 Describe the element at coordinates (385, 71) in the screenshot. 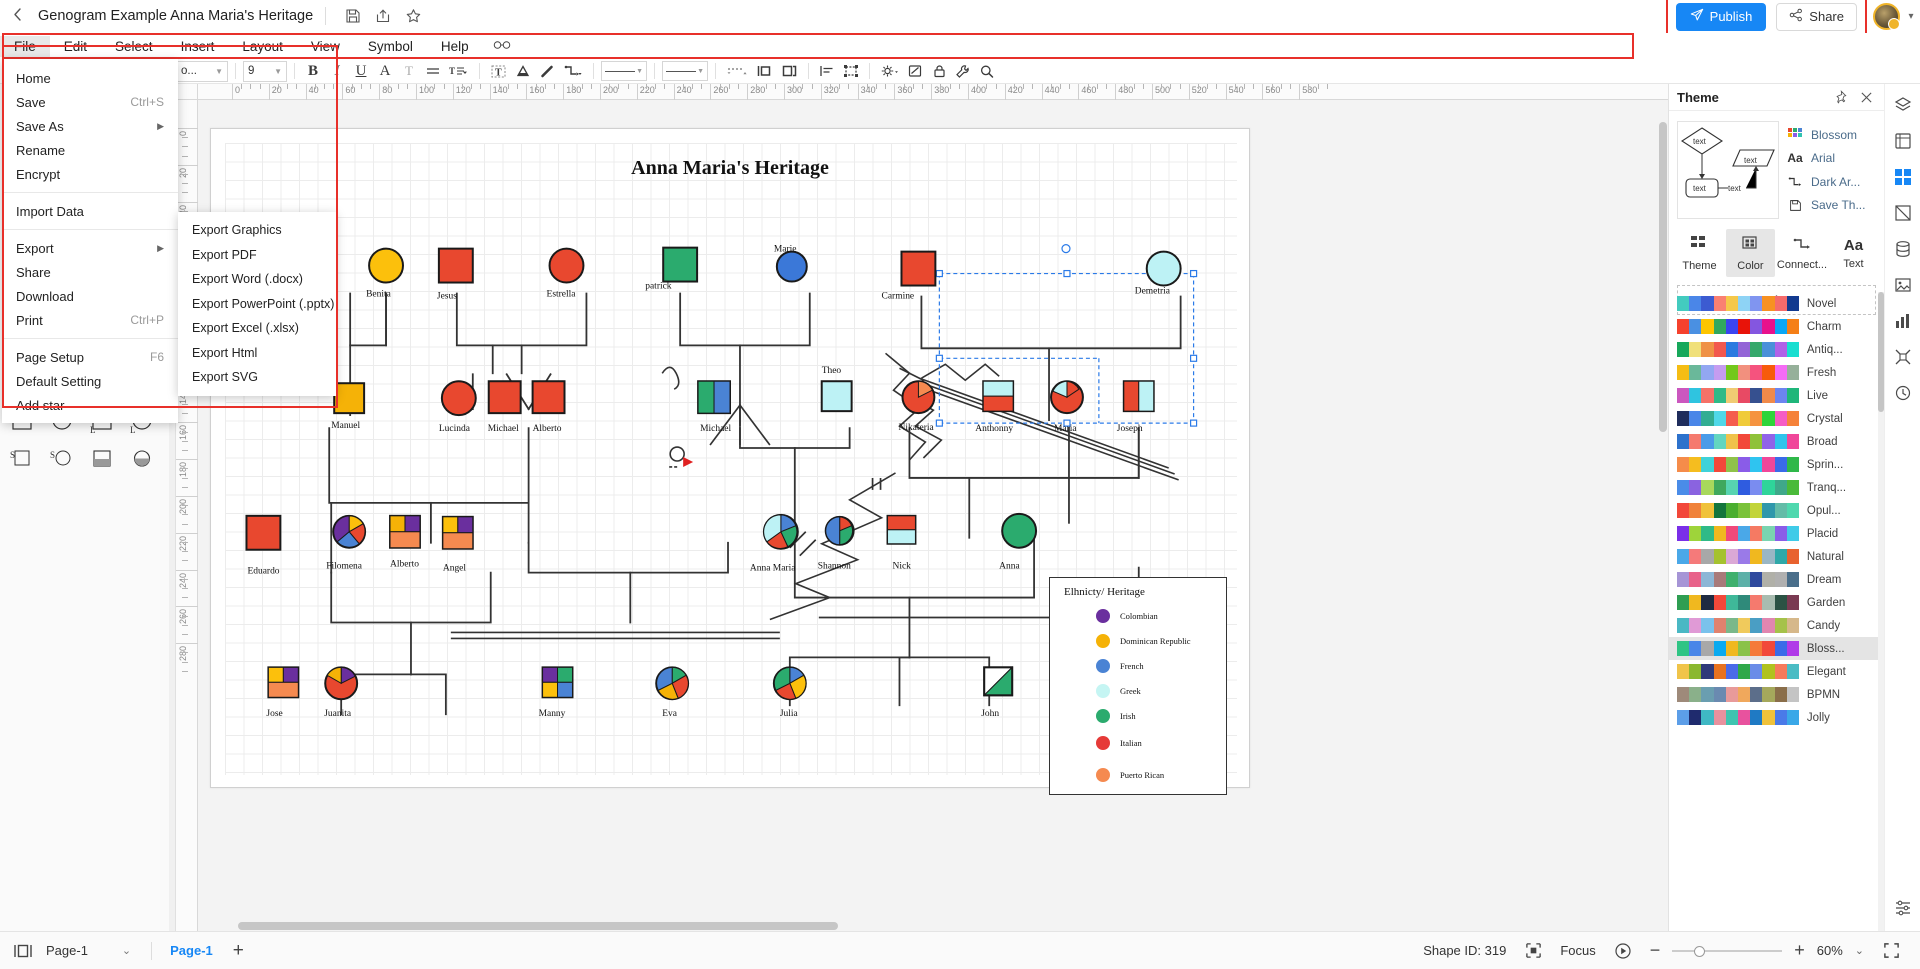

I see `font-color-icon: A` at that location.